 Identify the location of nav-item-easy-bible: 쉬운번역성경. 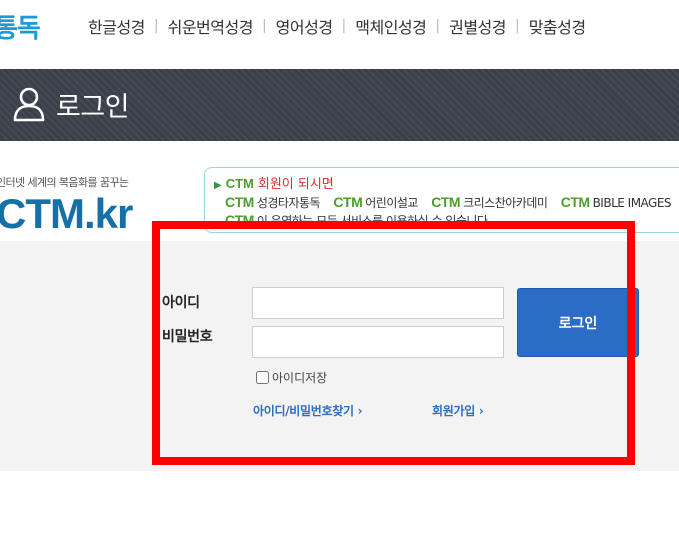
(211, 26).